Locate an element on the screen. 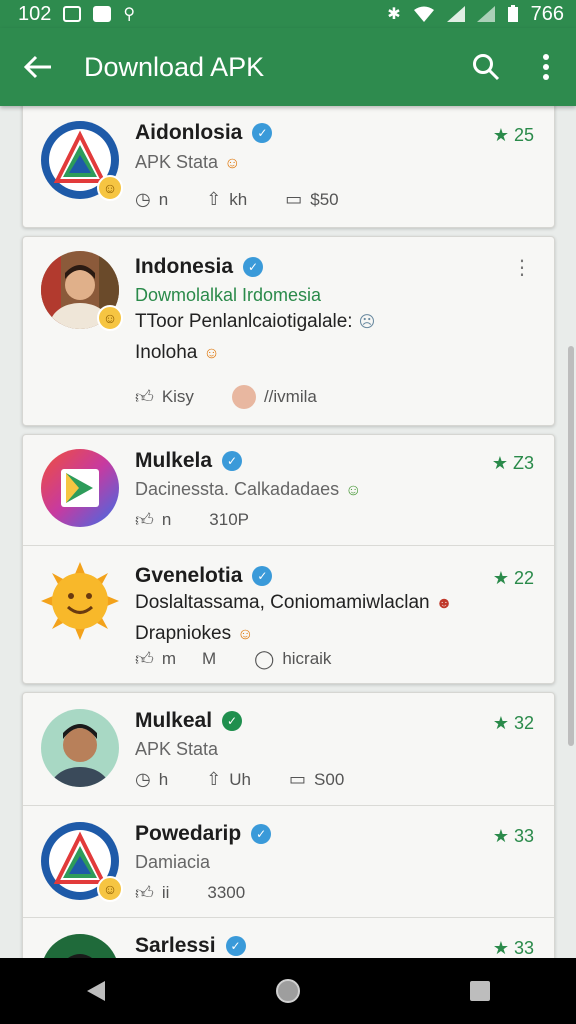 The image size is (576, 1024). item-subtitle: APK Stata is located at coordinates (177, 749).